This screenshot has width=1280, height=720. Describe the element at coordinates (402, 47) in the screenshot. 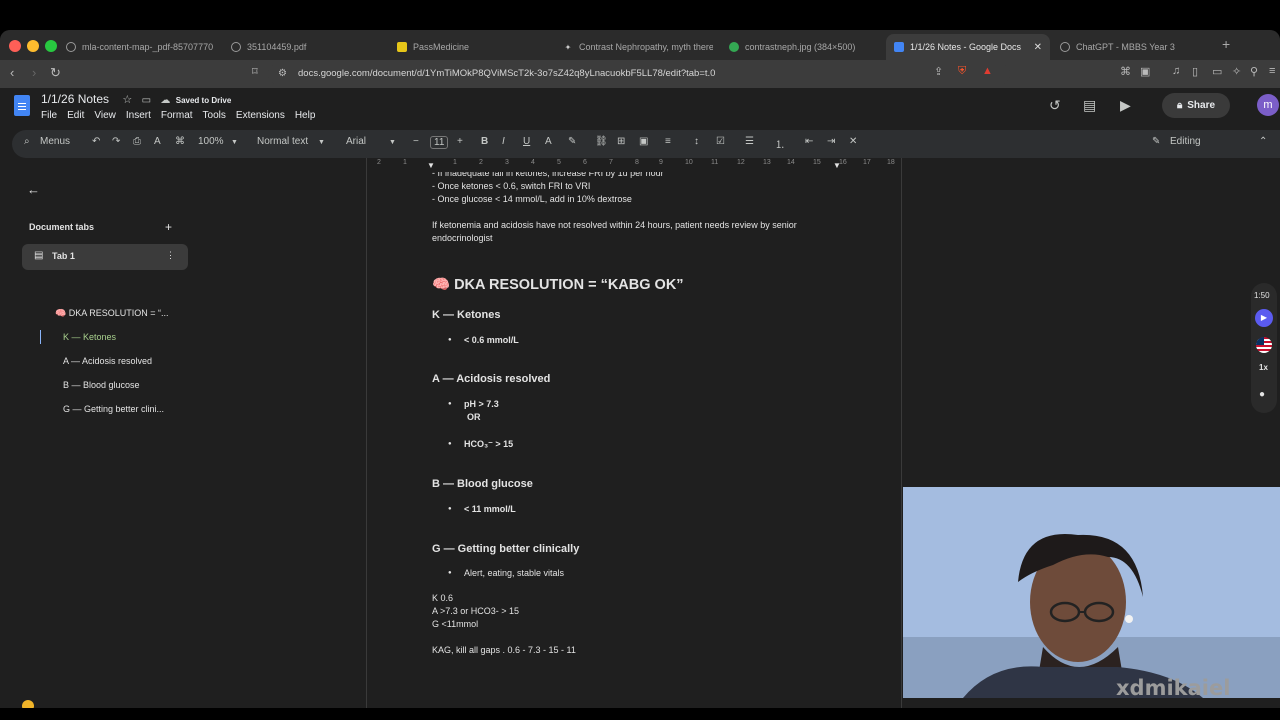

I see `passmedicine-icon` at that location.